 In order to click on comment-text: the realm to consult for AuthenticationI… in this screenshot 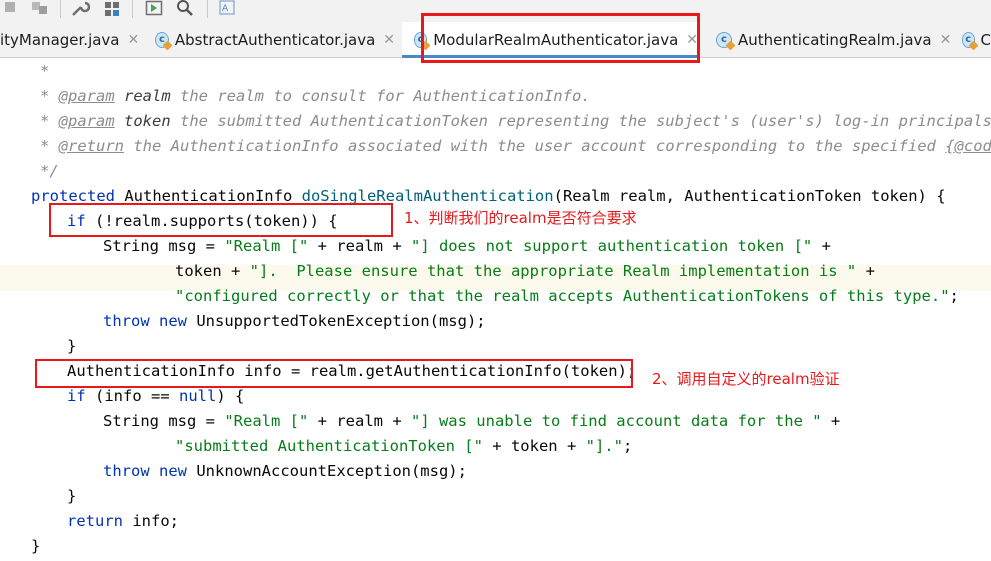, I will do `click(380, 96)`.